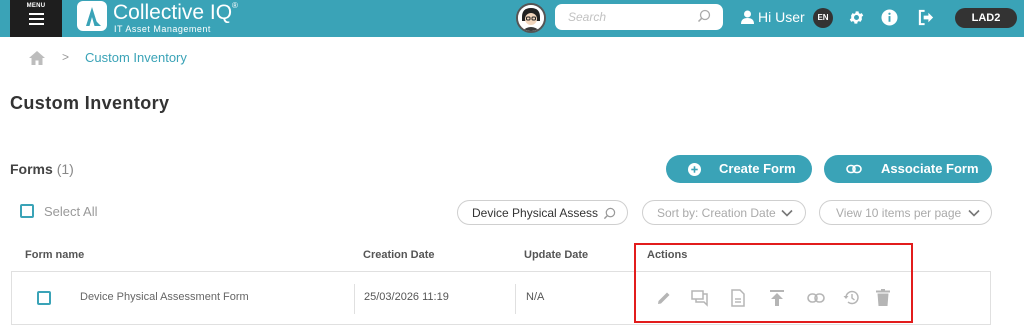 This screenshot has height=332, width=1024. I want to click on user-icon, so click(747, 17).